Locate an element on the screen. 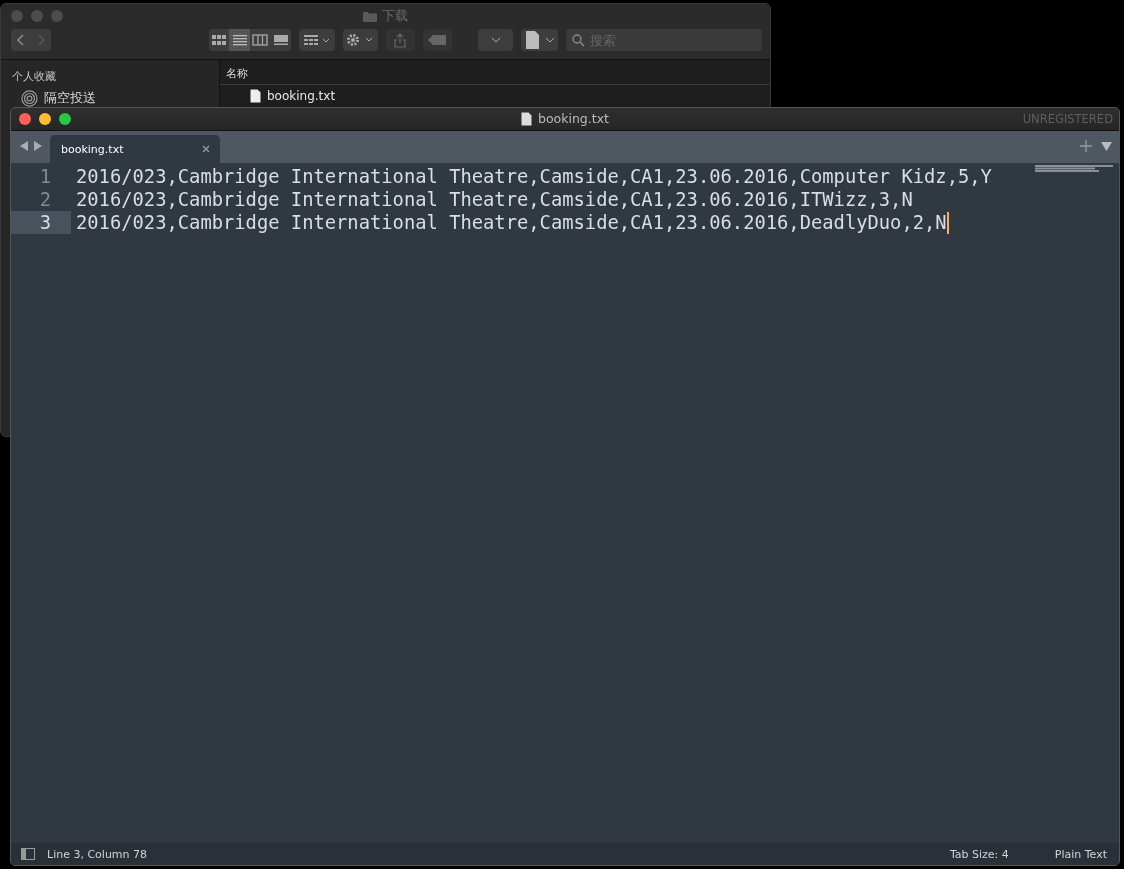 Image resolution: width=1124 pixels, height=869 pixels. close-icon is located at coordinates (206, 149).